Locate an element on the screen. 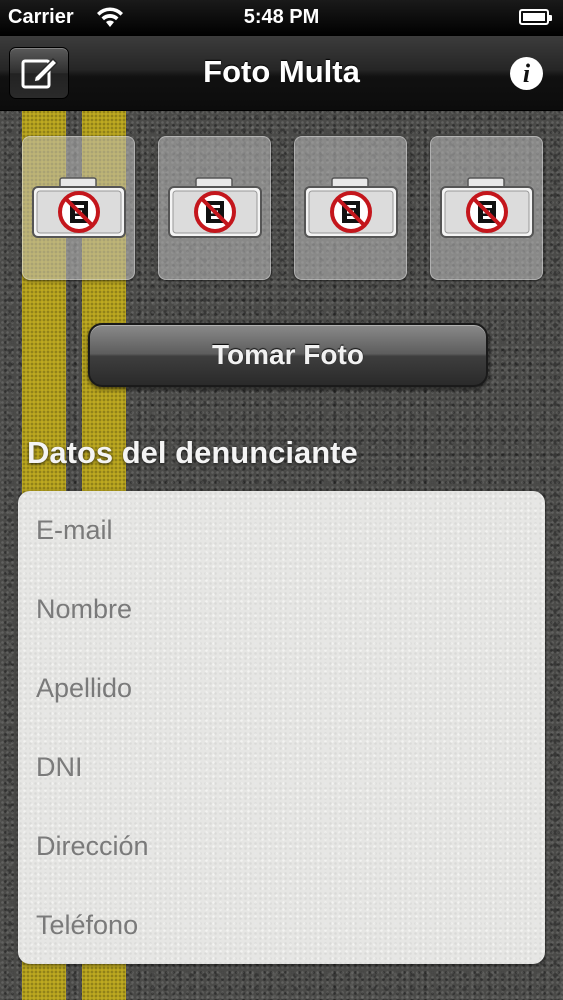  info-icon: i is located at coordinates (526, 73).